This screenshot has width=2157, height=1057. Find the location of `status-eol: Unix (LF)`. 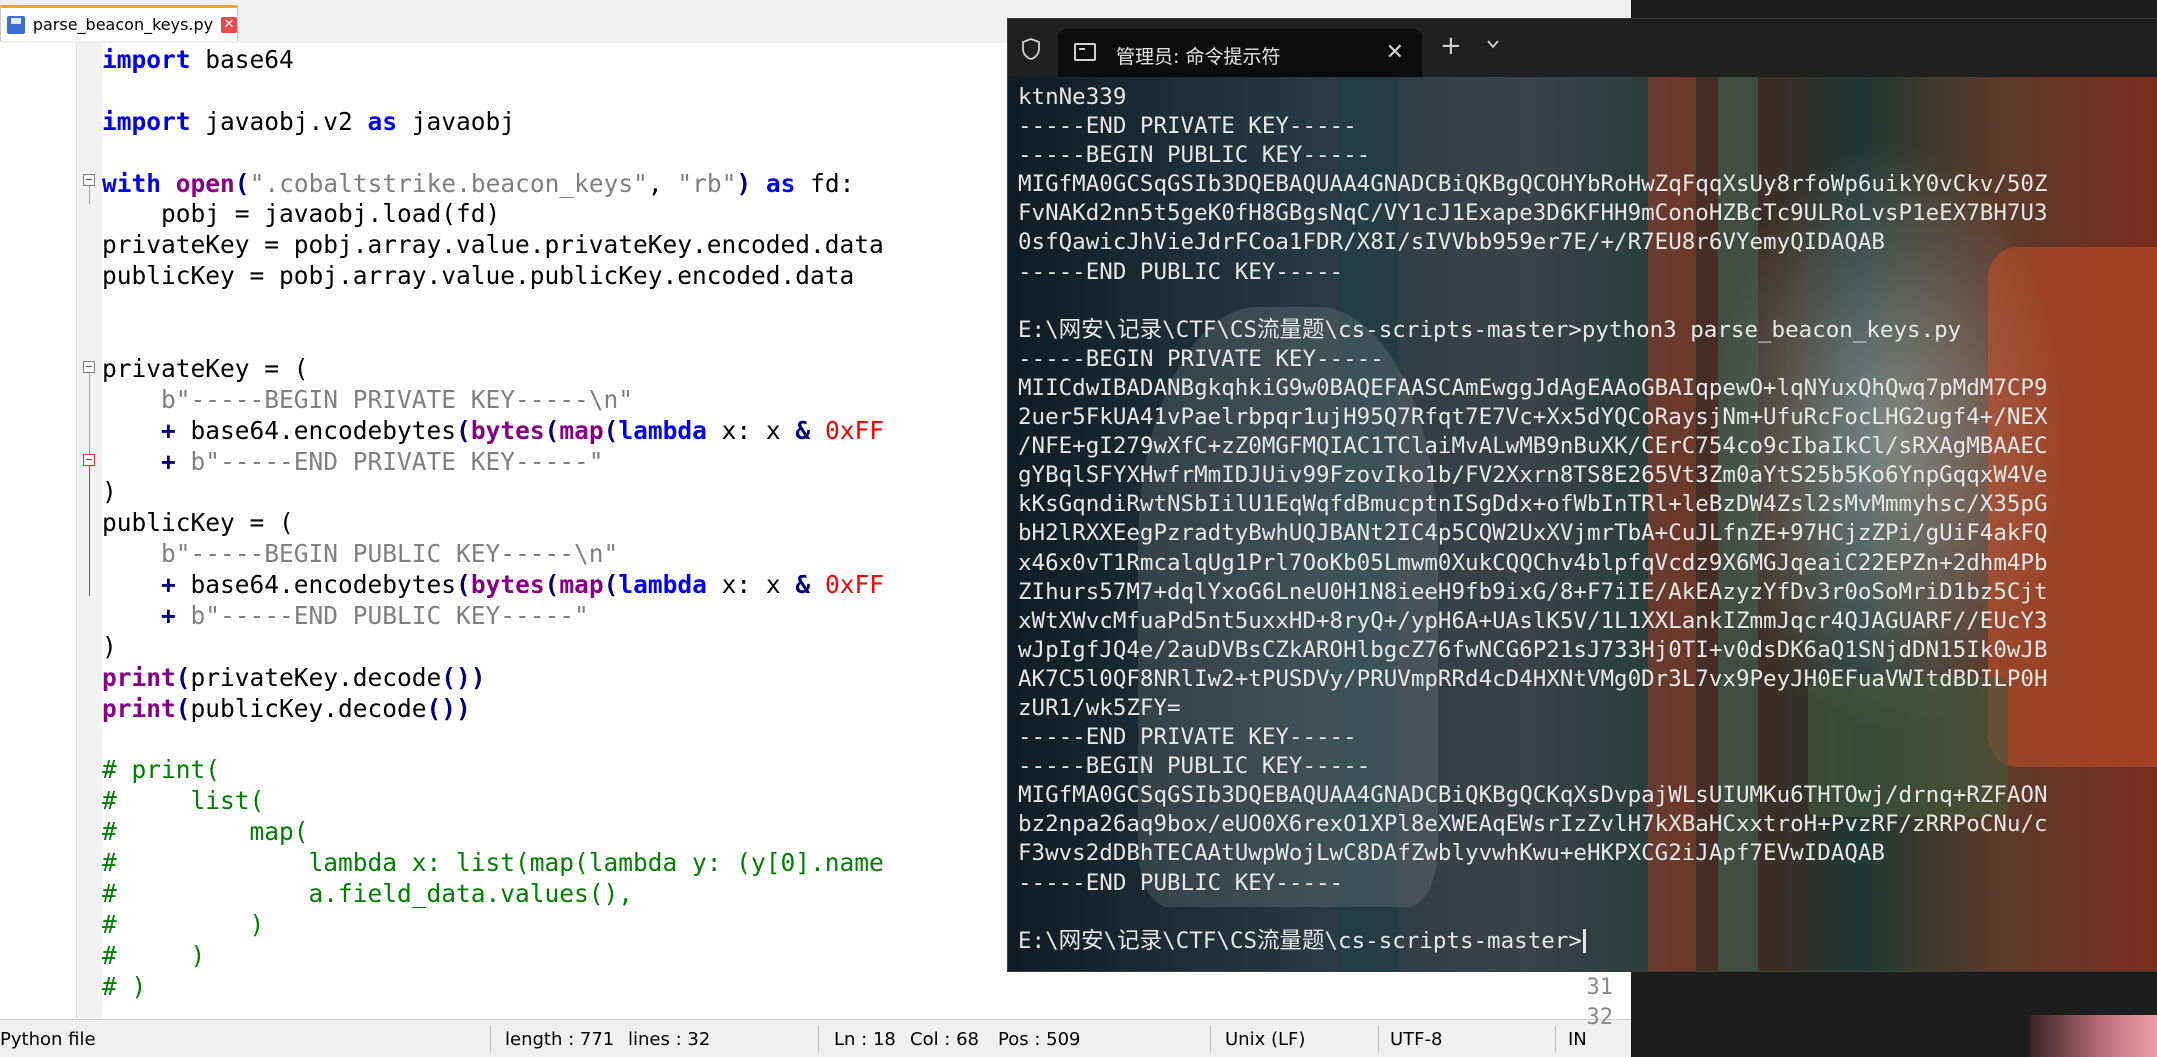

status-eol: Unix (LF) is located at coordinates (1265, 1039).